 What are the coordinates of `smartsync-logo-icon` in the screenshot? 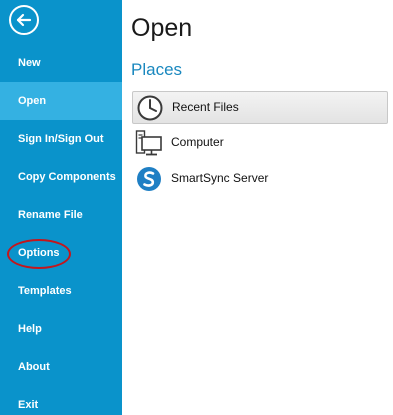 It's located at (149, 179).